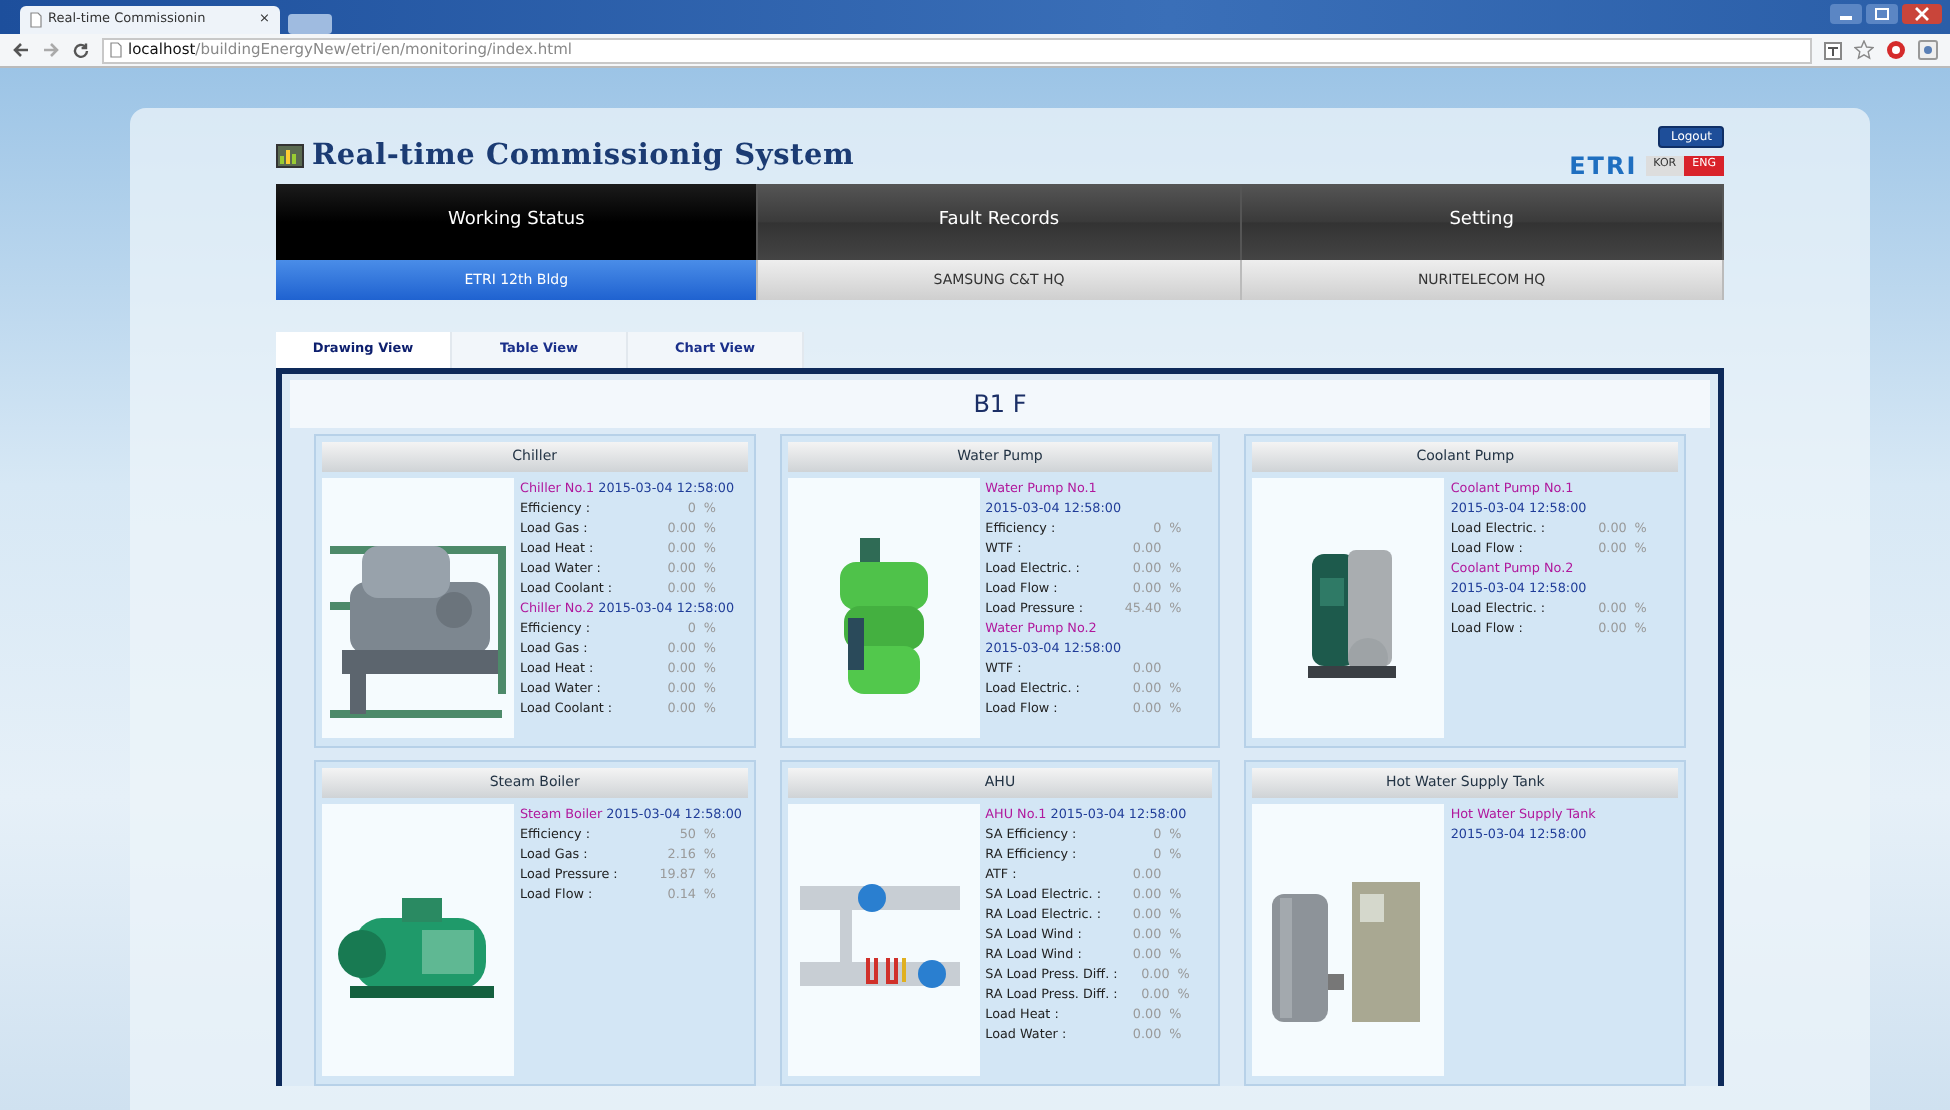 The height and width of the screenshot is (1110, 1950). I want to click on menu-tab: Setting, so click(1482, 222).